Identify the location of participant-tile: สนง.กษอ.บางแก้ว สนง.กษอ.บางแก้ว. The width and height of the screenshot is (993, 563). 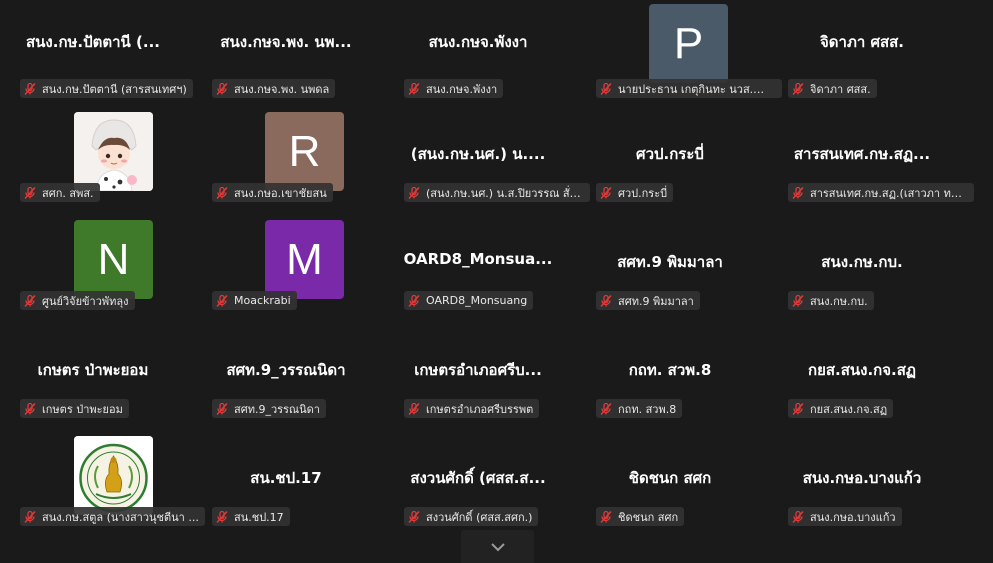
(862, 478).